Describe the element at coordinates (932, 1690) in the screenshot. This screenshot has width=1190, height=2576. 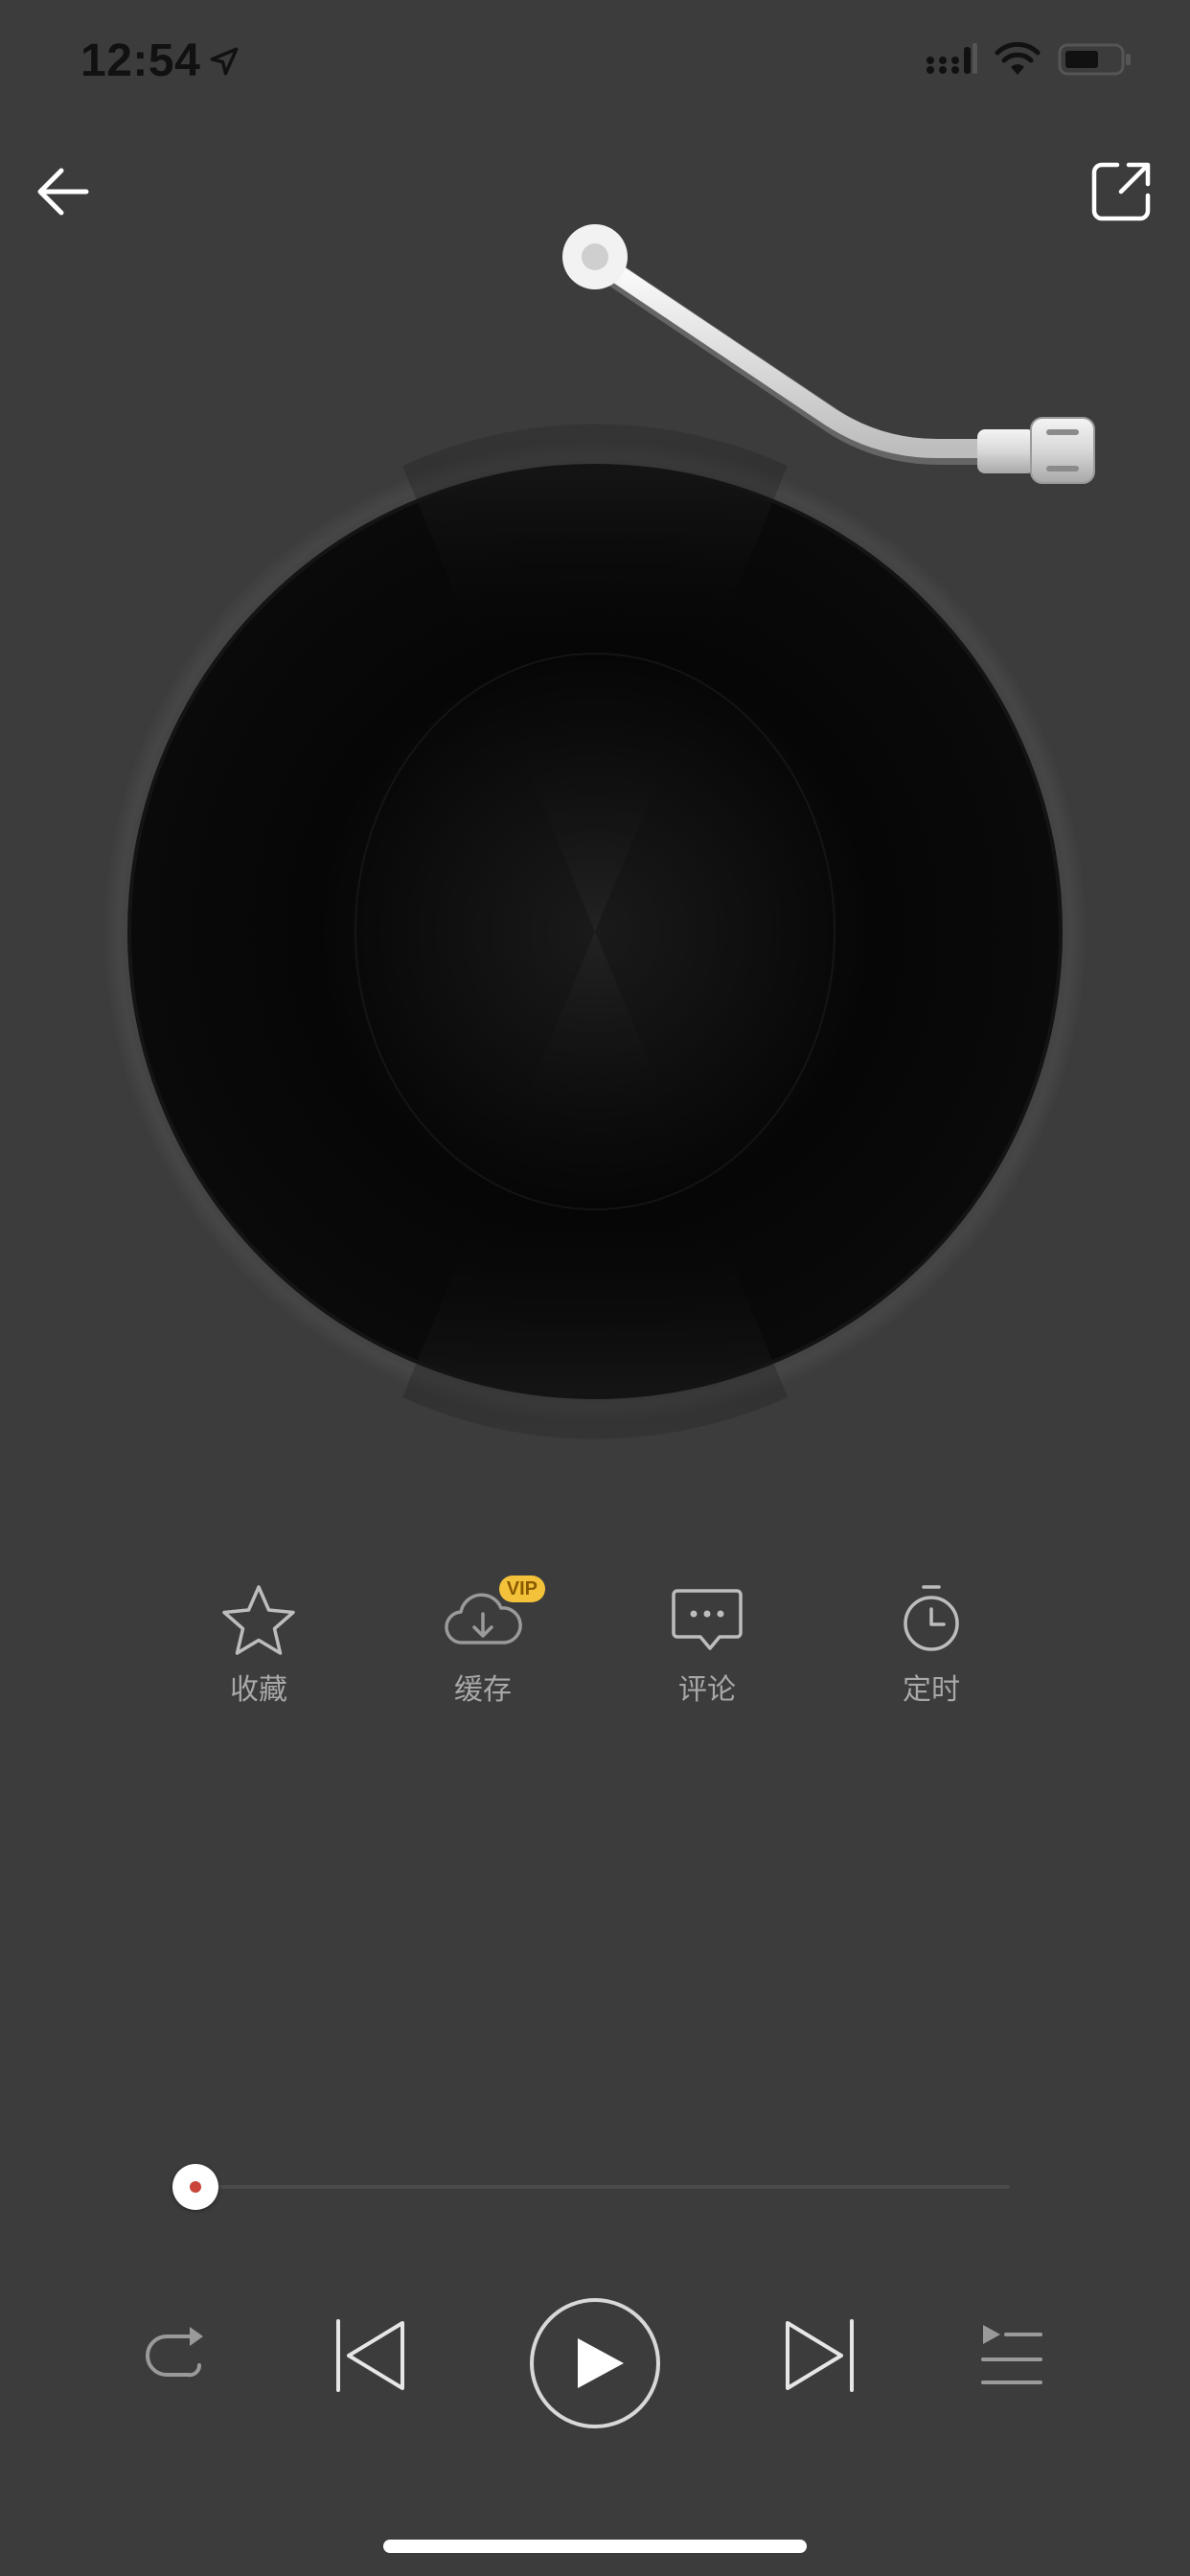
I see `timer-label: 定时` at that location.